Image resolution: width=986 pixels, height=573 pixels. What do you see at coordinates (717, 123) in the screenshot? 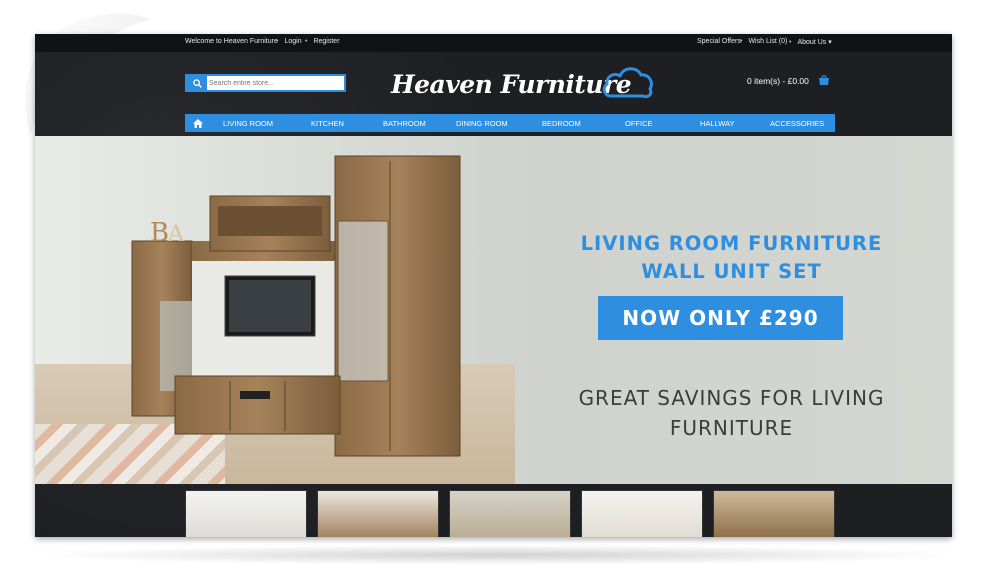
I see `nav-item-hallway: HALLWAY` at bounding box center [717, 123].